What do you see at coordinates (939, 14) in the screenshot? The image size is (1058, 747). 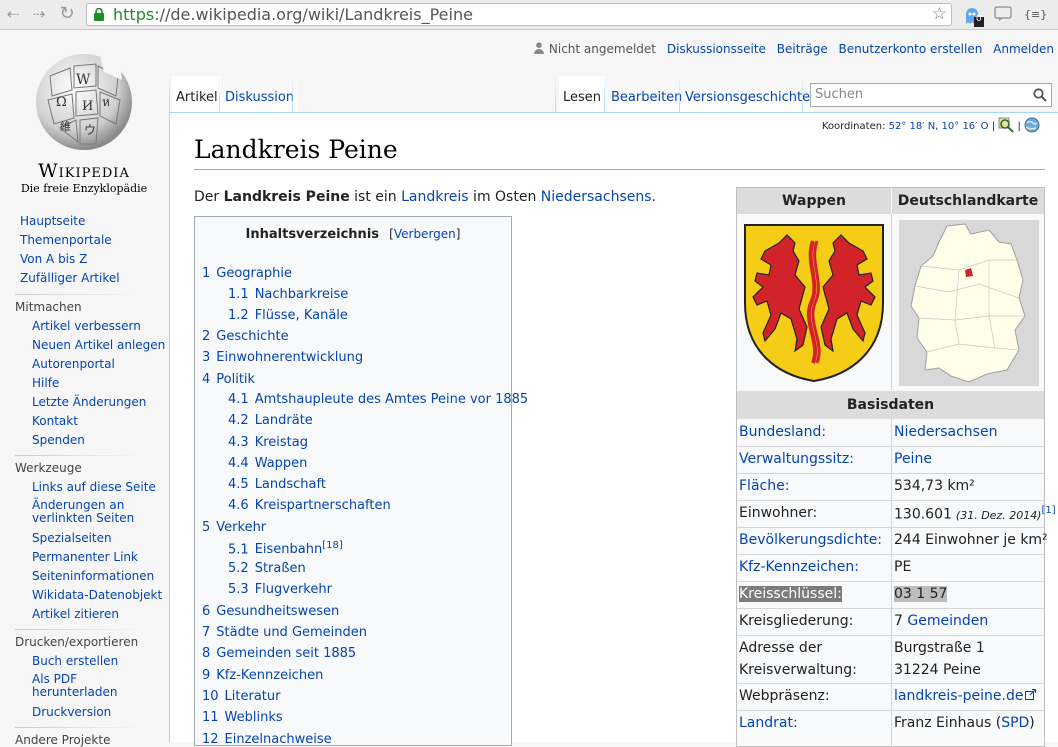 I see `bookmark-star-icon: ☆` at bounding box center [939, 14].